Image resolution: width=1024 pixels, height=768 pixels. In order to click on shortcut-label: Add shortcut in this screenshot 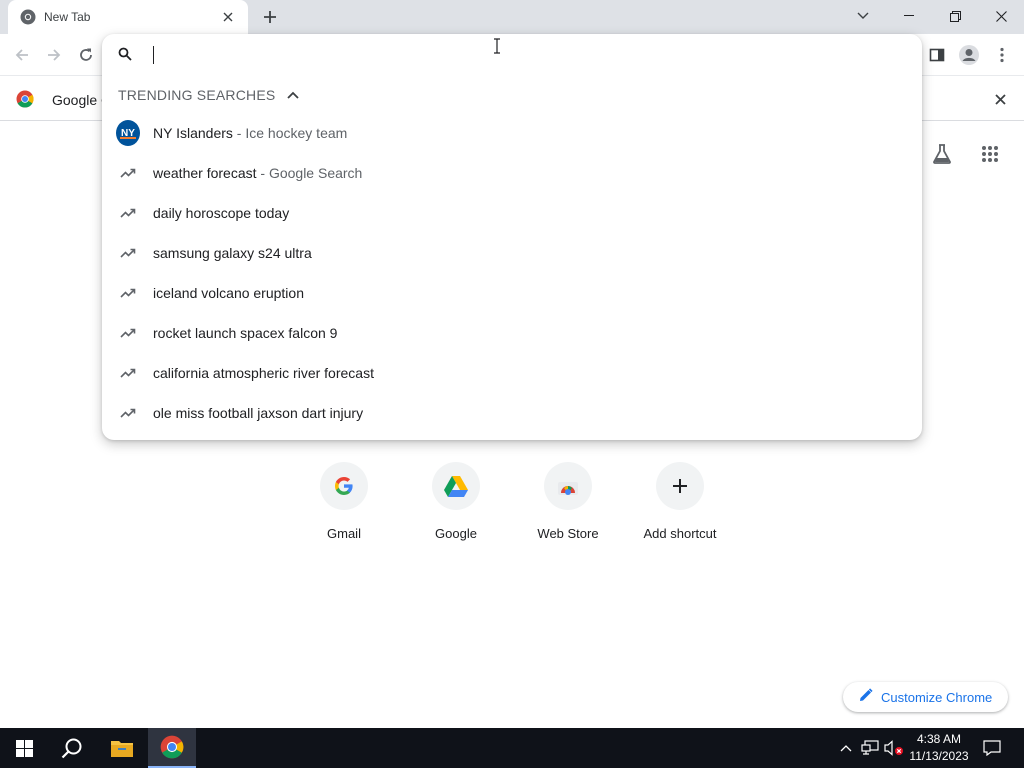, I will do `click(680, 533)`.